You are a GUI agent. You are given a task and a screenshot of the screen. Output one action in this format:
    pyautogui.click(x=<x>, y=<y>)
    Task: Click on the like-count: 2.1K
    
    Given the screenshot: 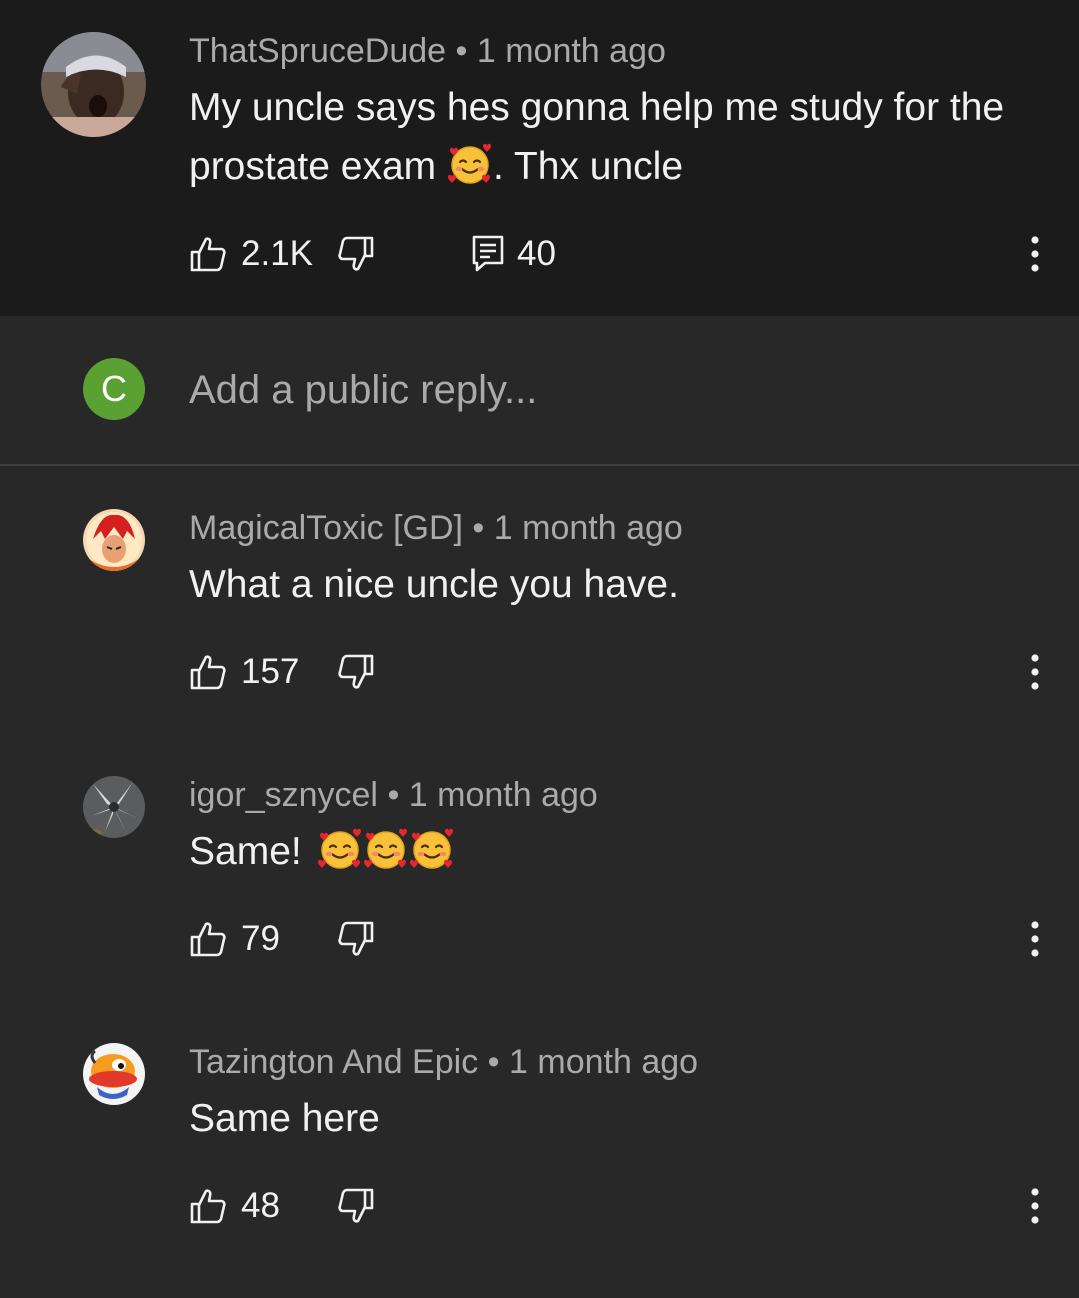 What is the action you would take?
    pyautogui.click(x=277, y=253)
    